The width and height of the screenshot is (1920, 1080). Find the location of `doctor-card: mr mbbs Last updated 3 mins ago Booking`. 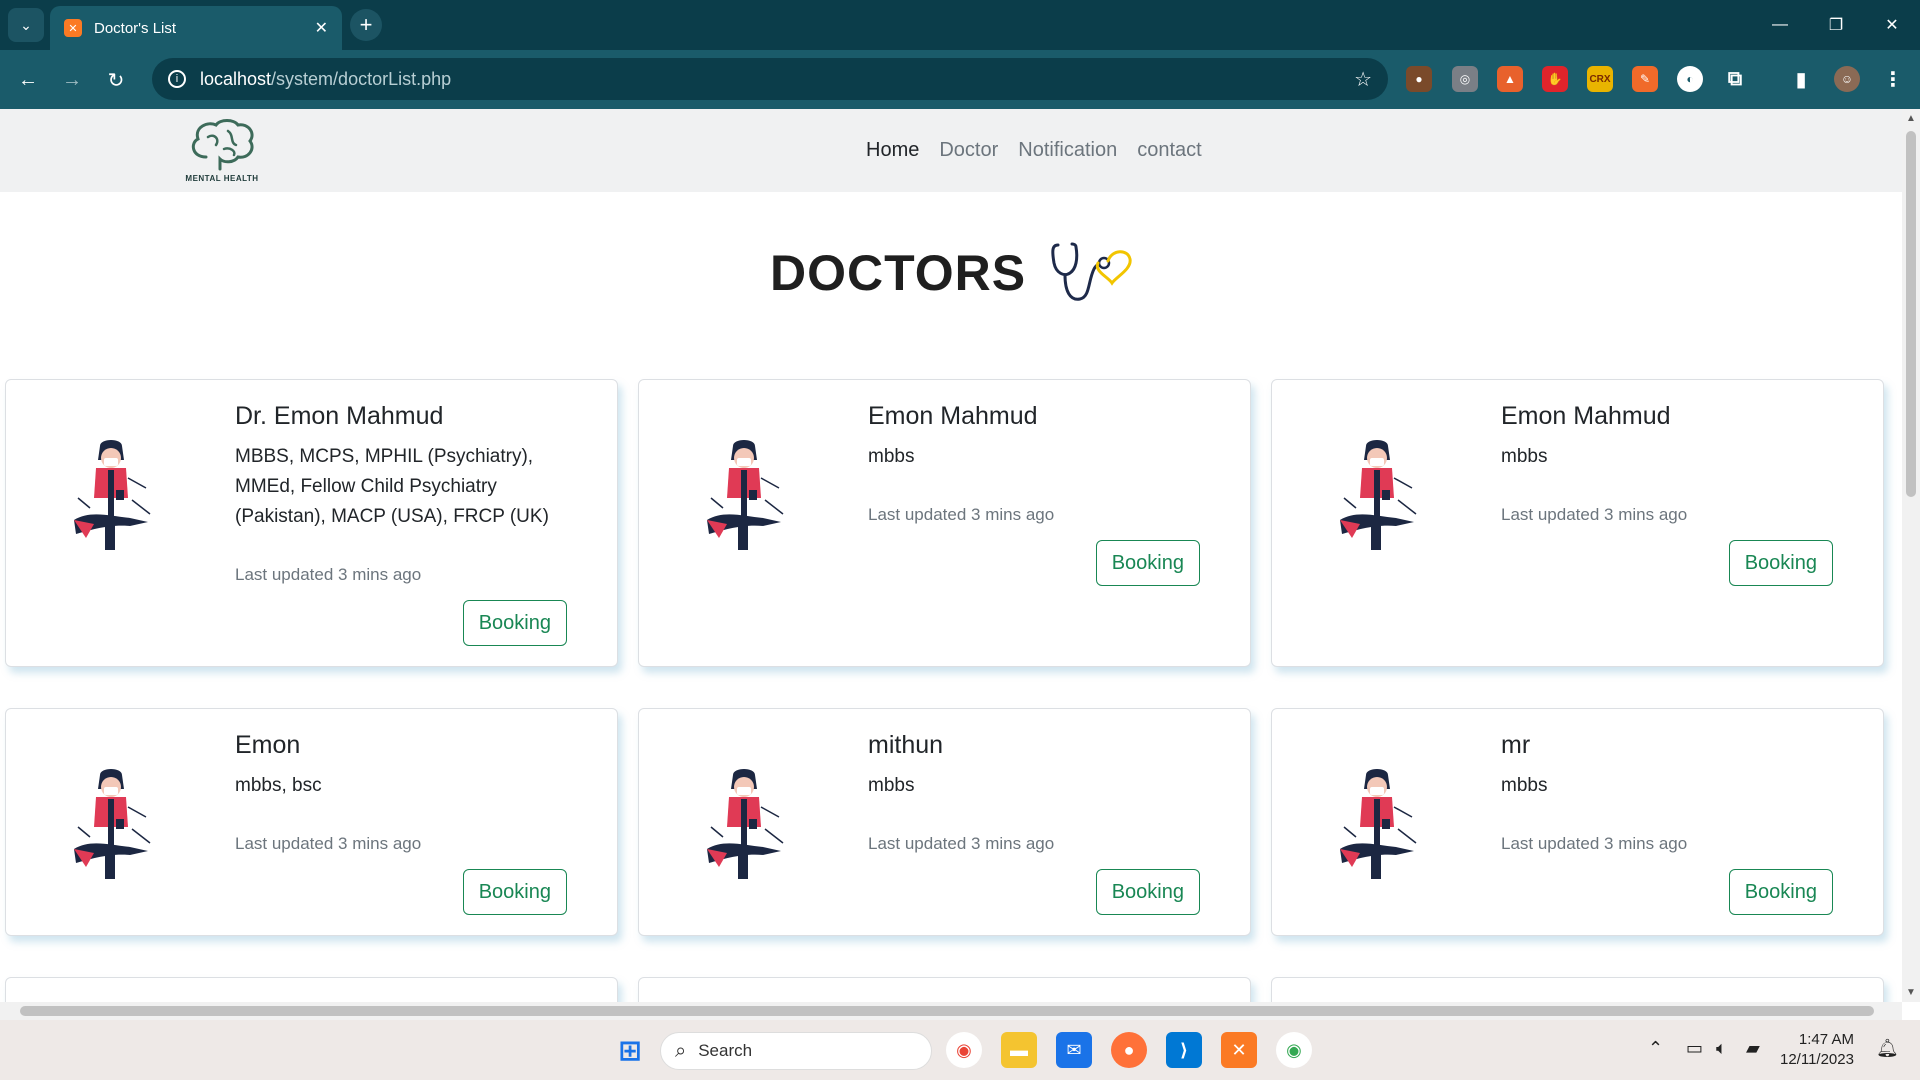

doctor-card: mr mbbs Last updated 3 mins ago Booking is located at coordinates (1577, 822).